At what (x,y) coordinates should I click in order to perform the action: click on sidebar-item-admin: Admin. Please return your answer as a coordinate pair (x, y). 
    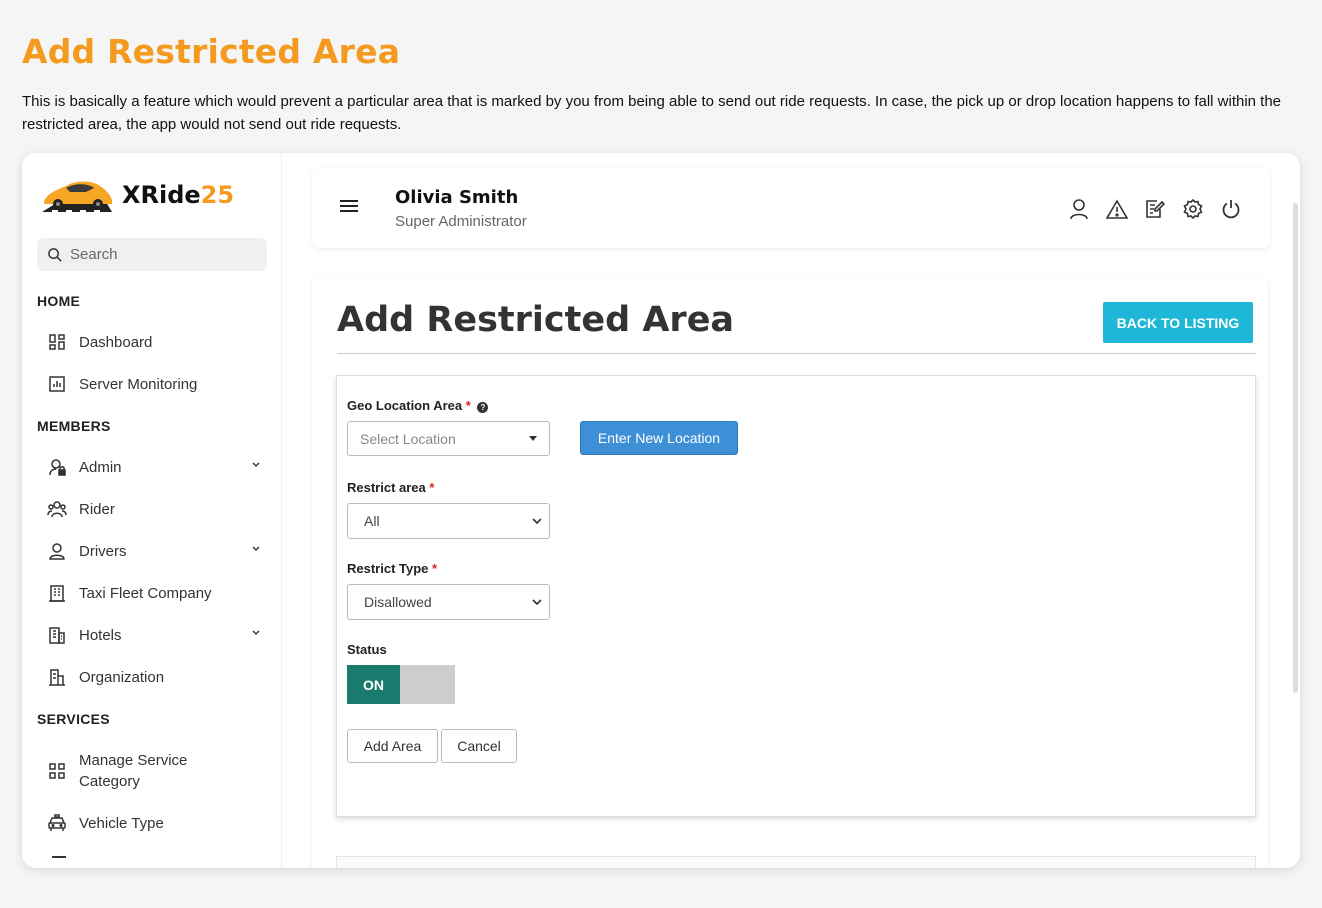
    Looking at the image, I should click on (152, 467).